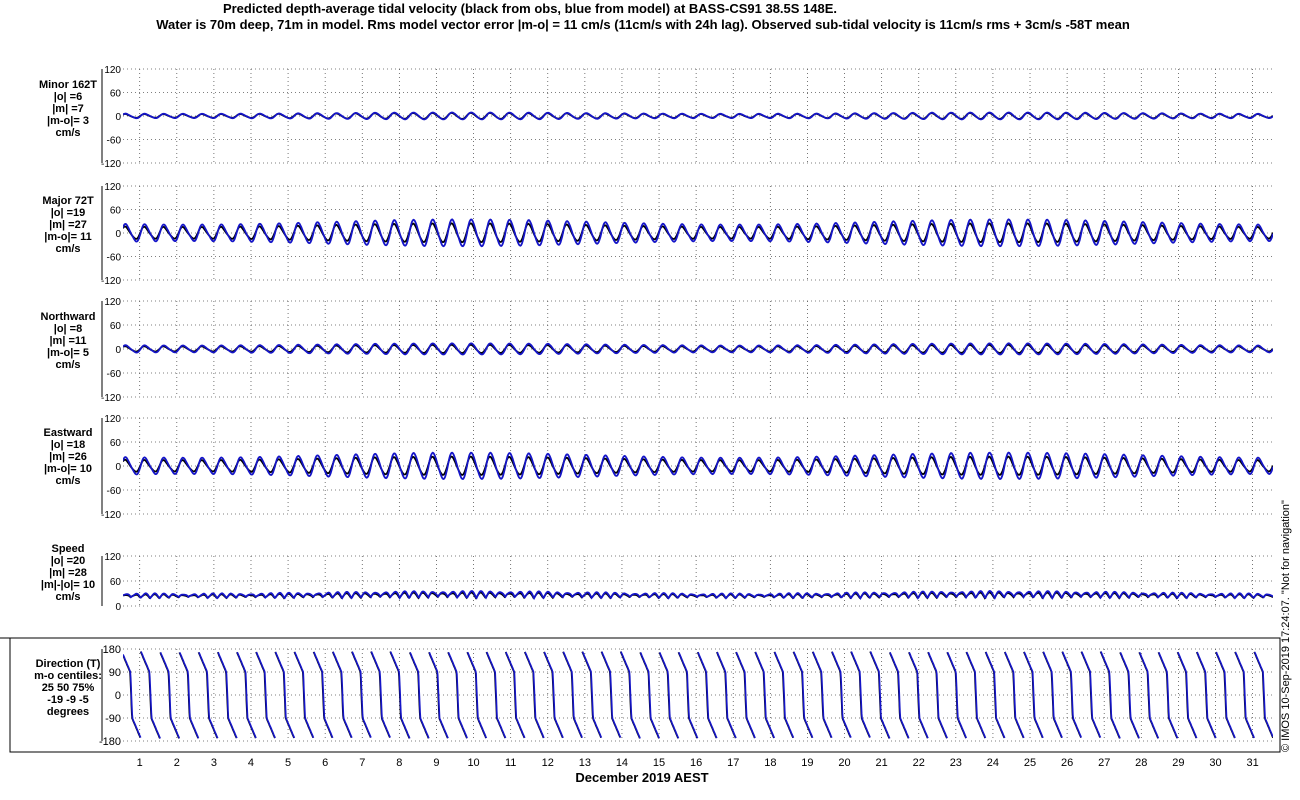  I want to click on ytick-label-eastward: 120, so click(112, 419).